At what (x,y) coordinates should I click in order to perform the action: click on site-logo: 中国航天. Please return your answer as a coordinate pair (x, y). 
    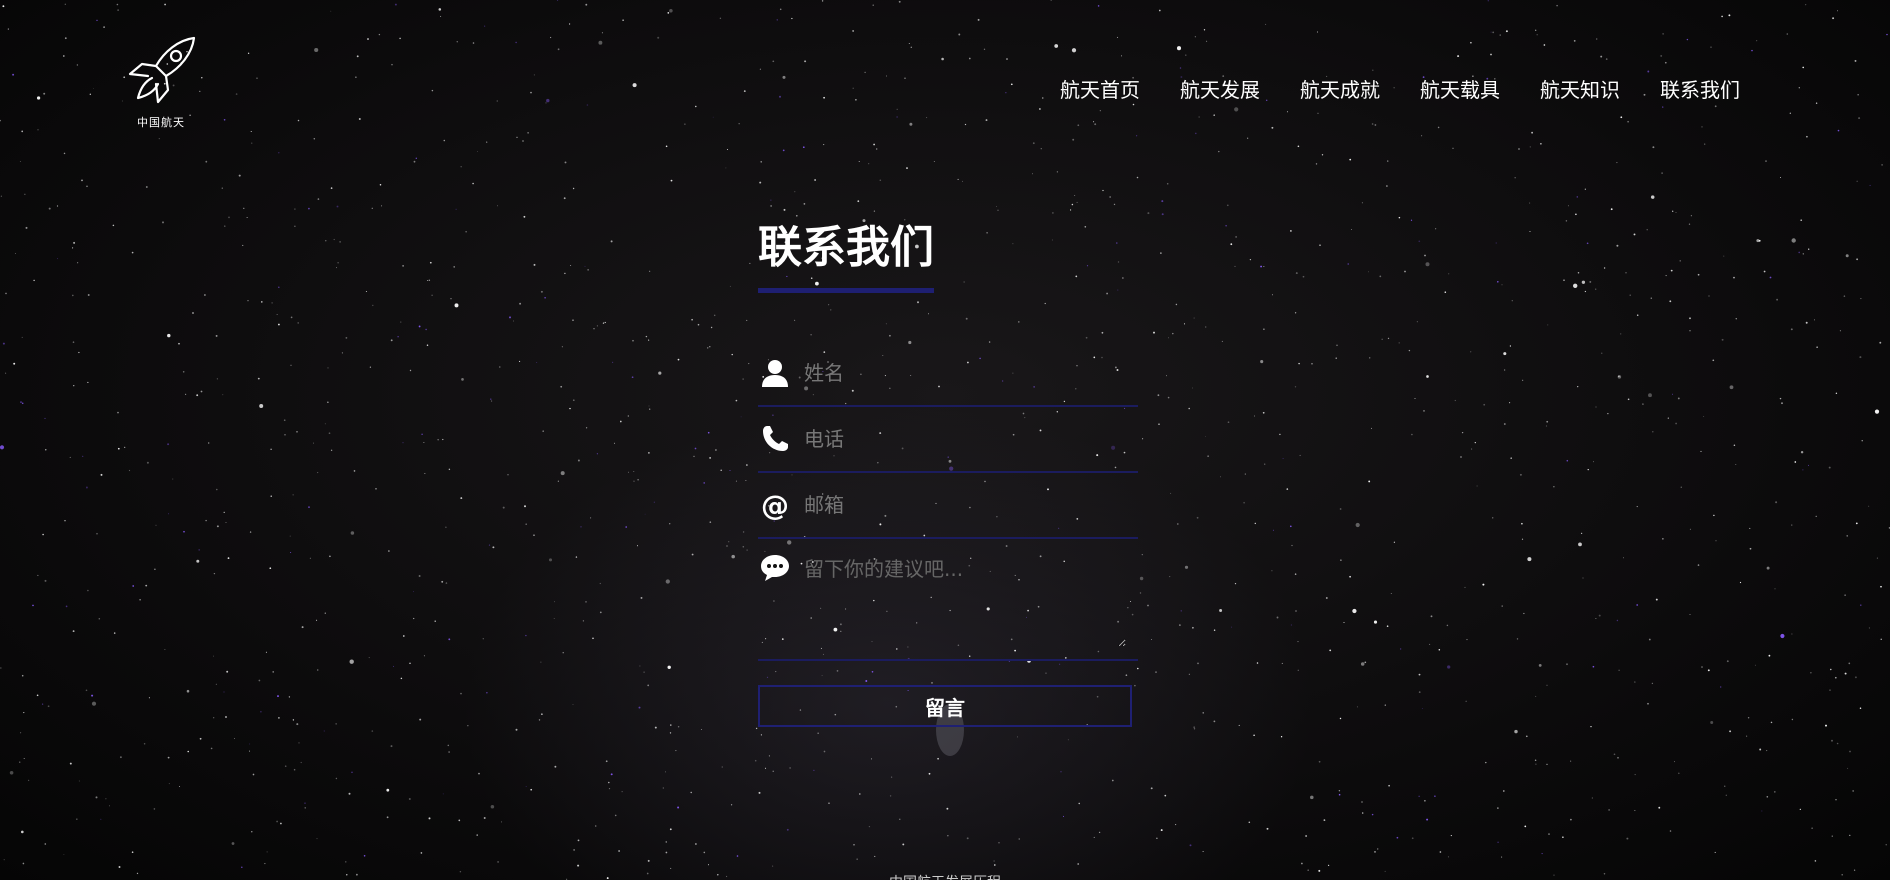
    Looking at the image, I should click on (161, 84).